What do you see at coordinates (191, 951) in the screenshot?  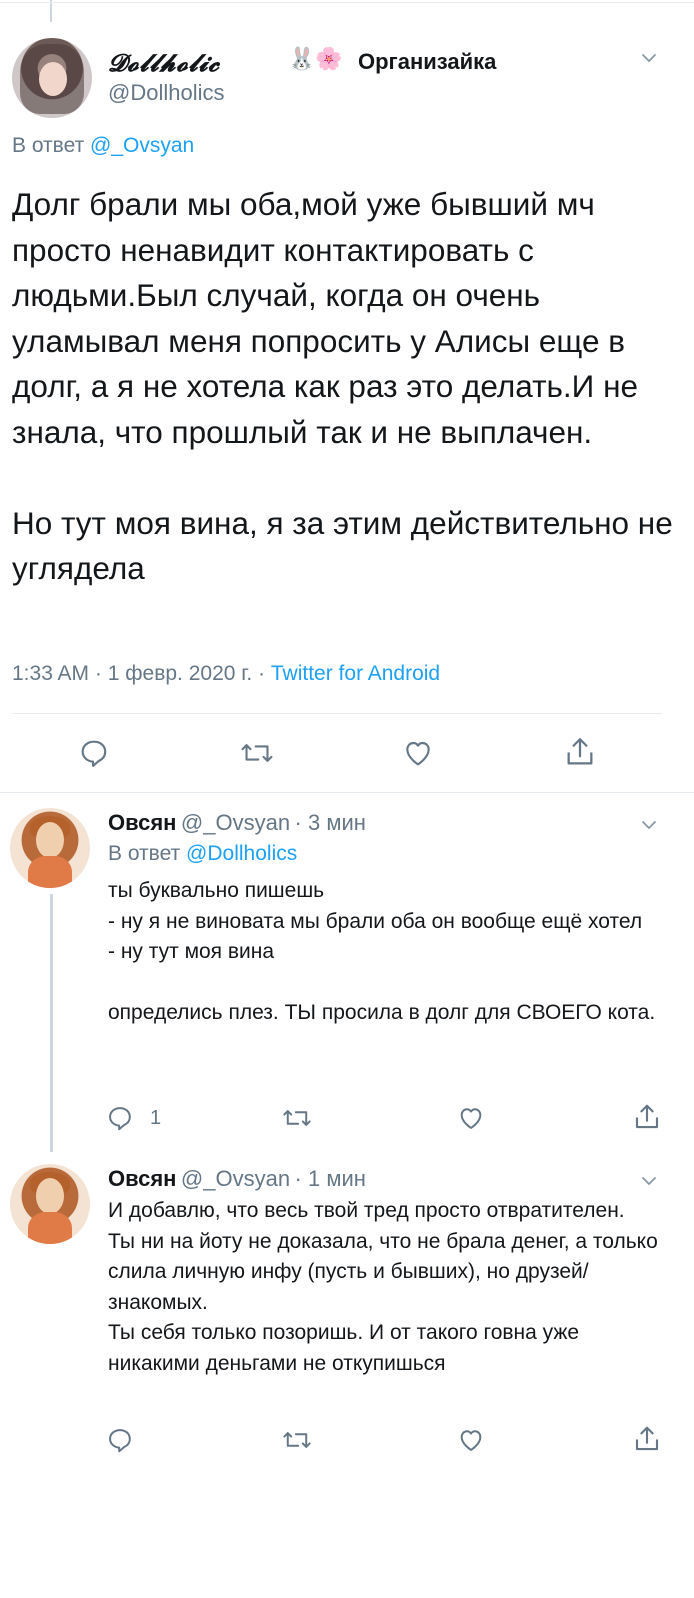 I see `reply-text-line: - ну тут моя вина` at bounding box center [191, 951].